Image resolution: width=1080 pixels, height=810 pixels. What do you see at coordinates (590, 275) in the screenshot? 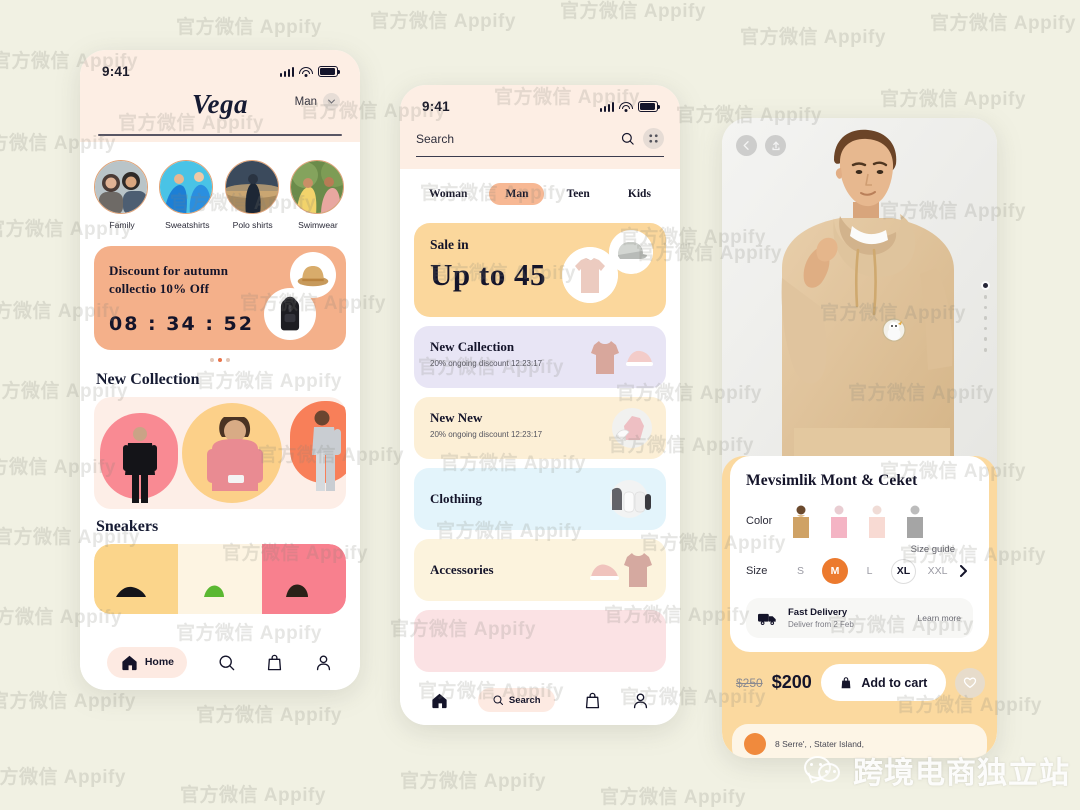
I see `tshirt-icon` at bounding box center [590, 275].